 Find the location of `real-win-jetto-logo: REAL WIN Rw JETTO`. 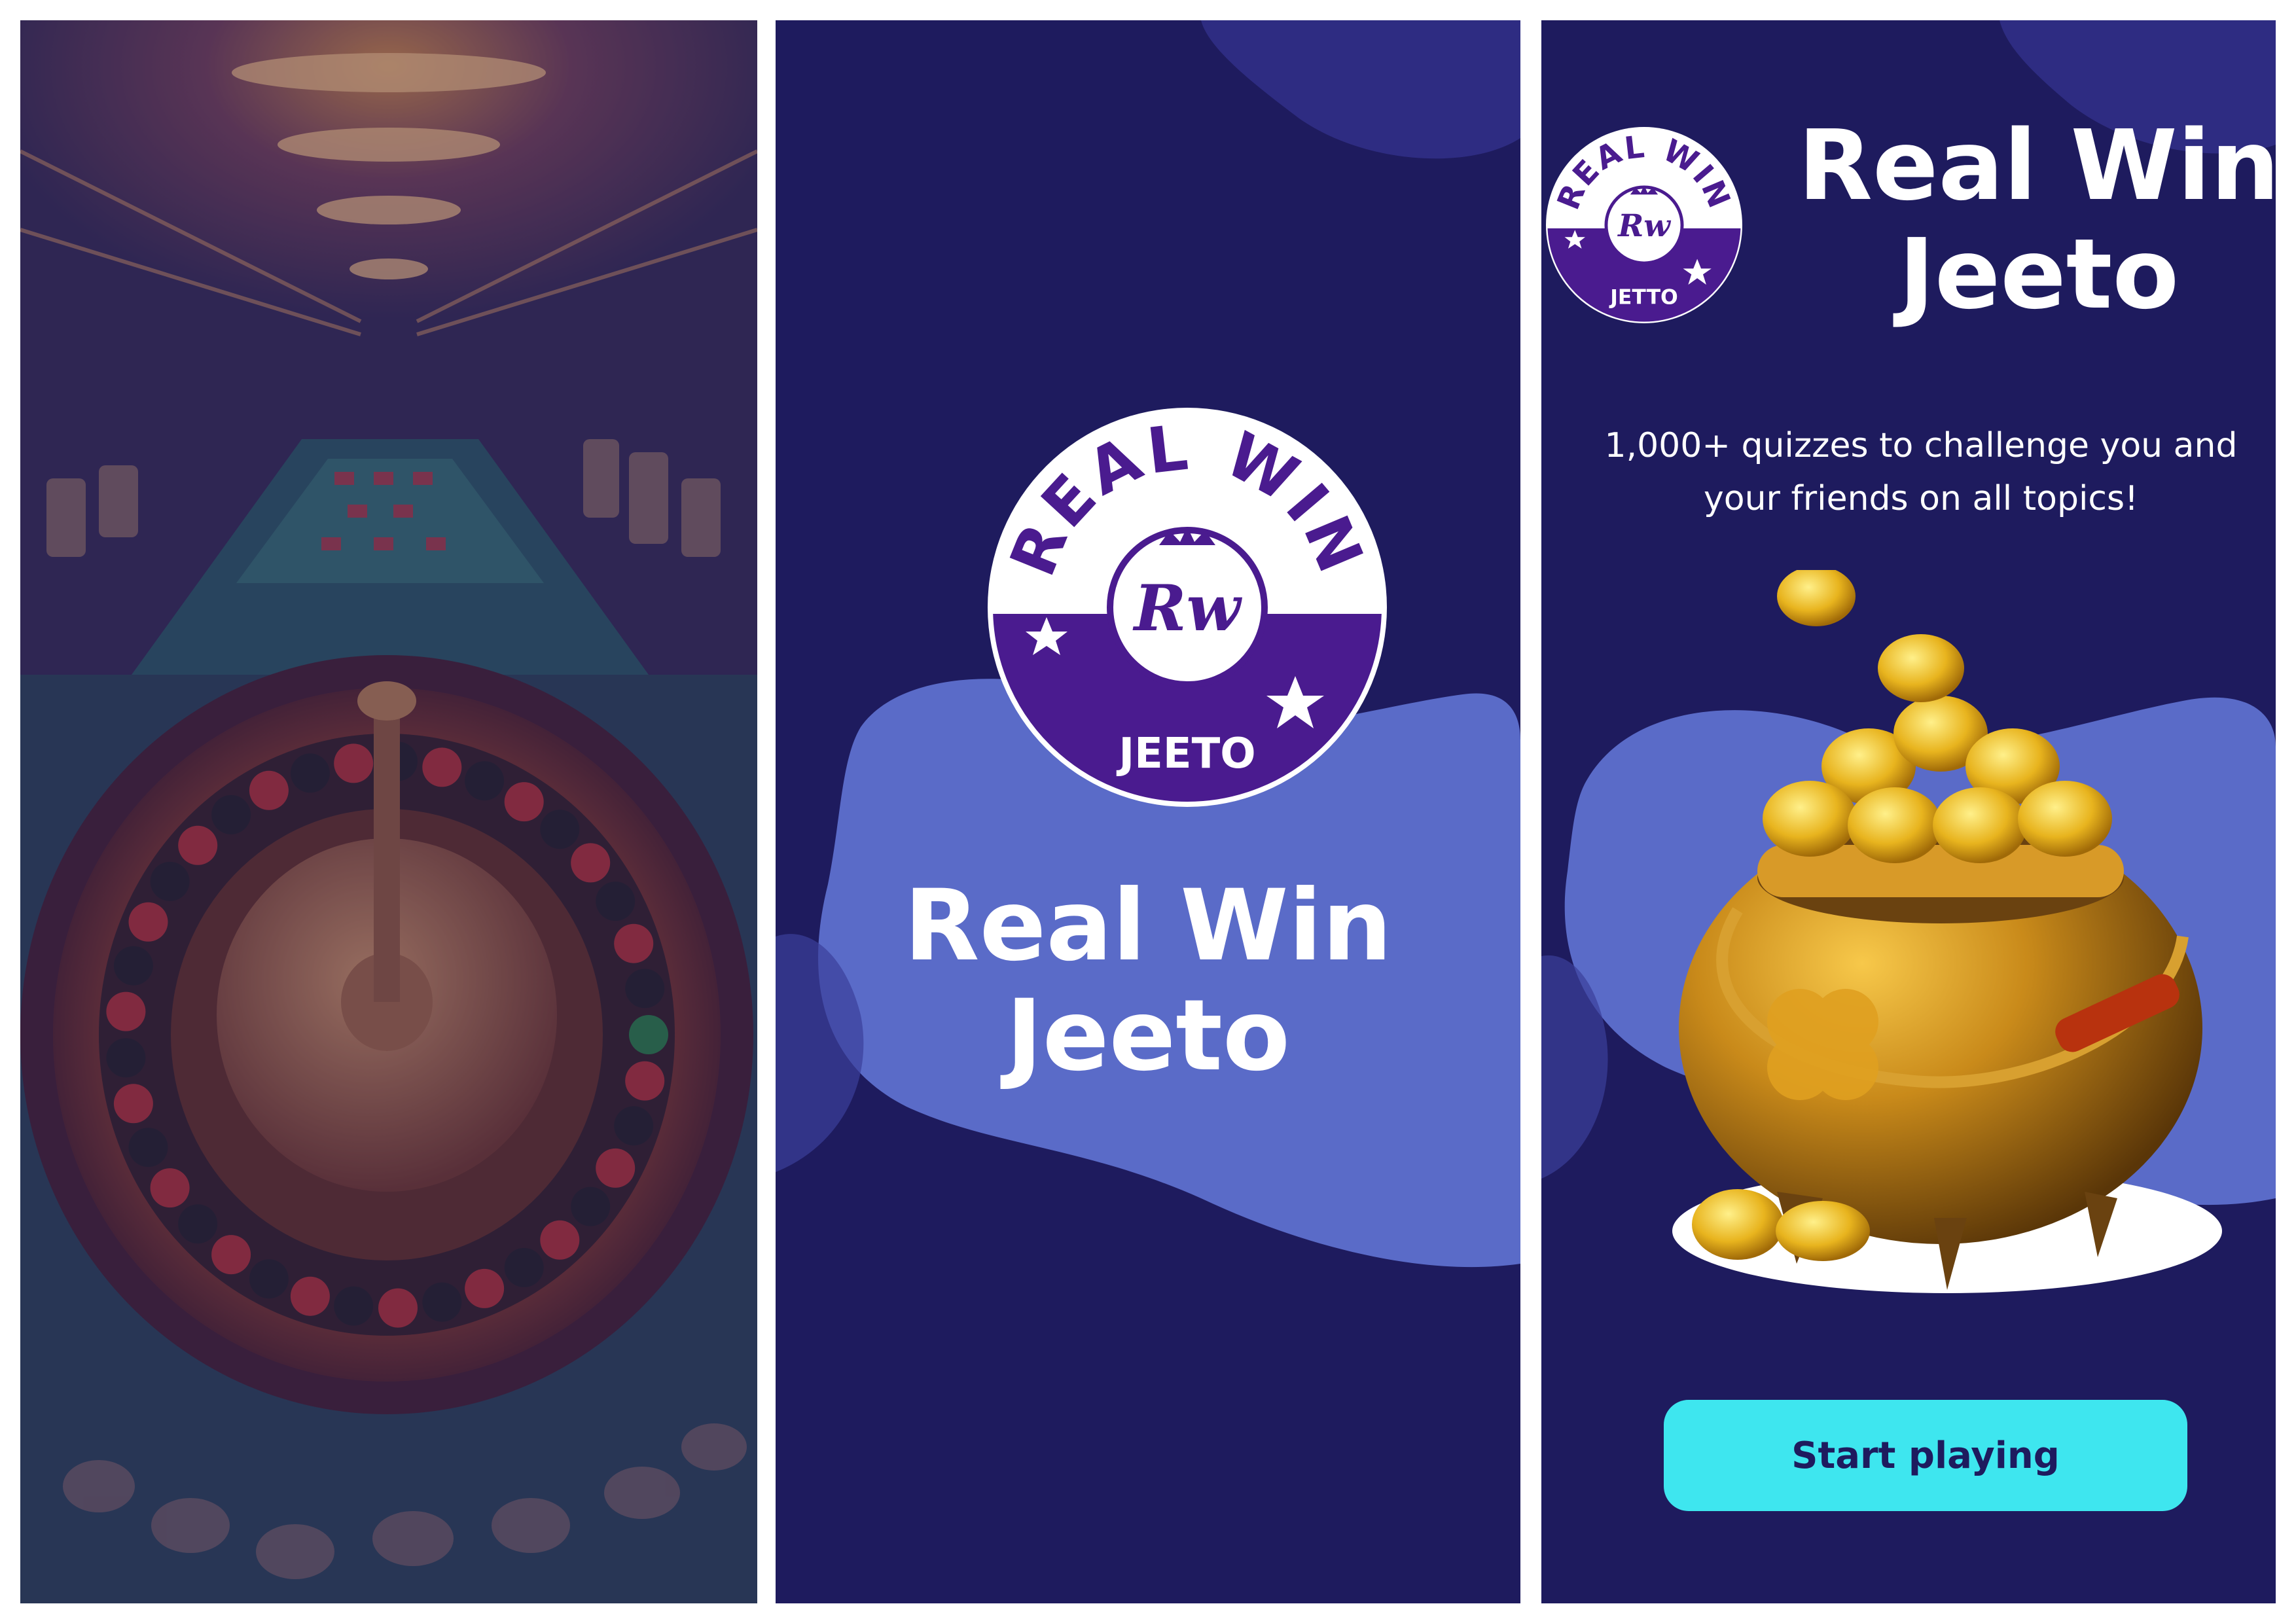

real-win-jetto-logo: REAL WIN Rw JETTO is located at coordinates (1644, 225).